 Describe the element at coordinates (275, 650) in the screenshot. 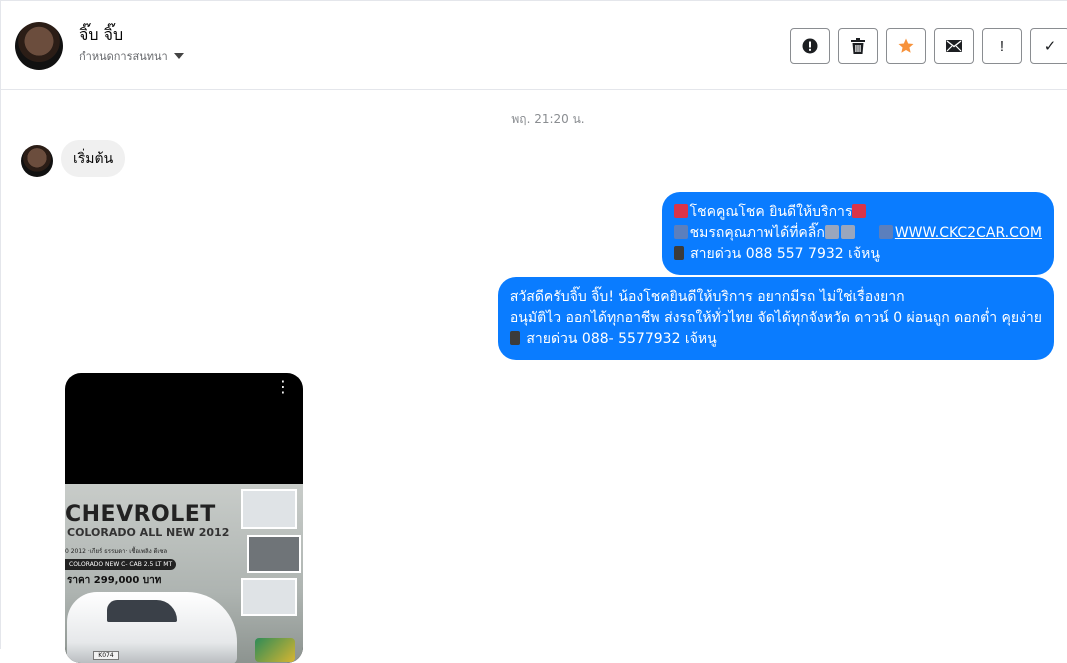

I see `promo-badge` at that location.